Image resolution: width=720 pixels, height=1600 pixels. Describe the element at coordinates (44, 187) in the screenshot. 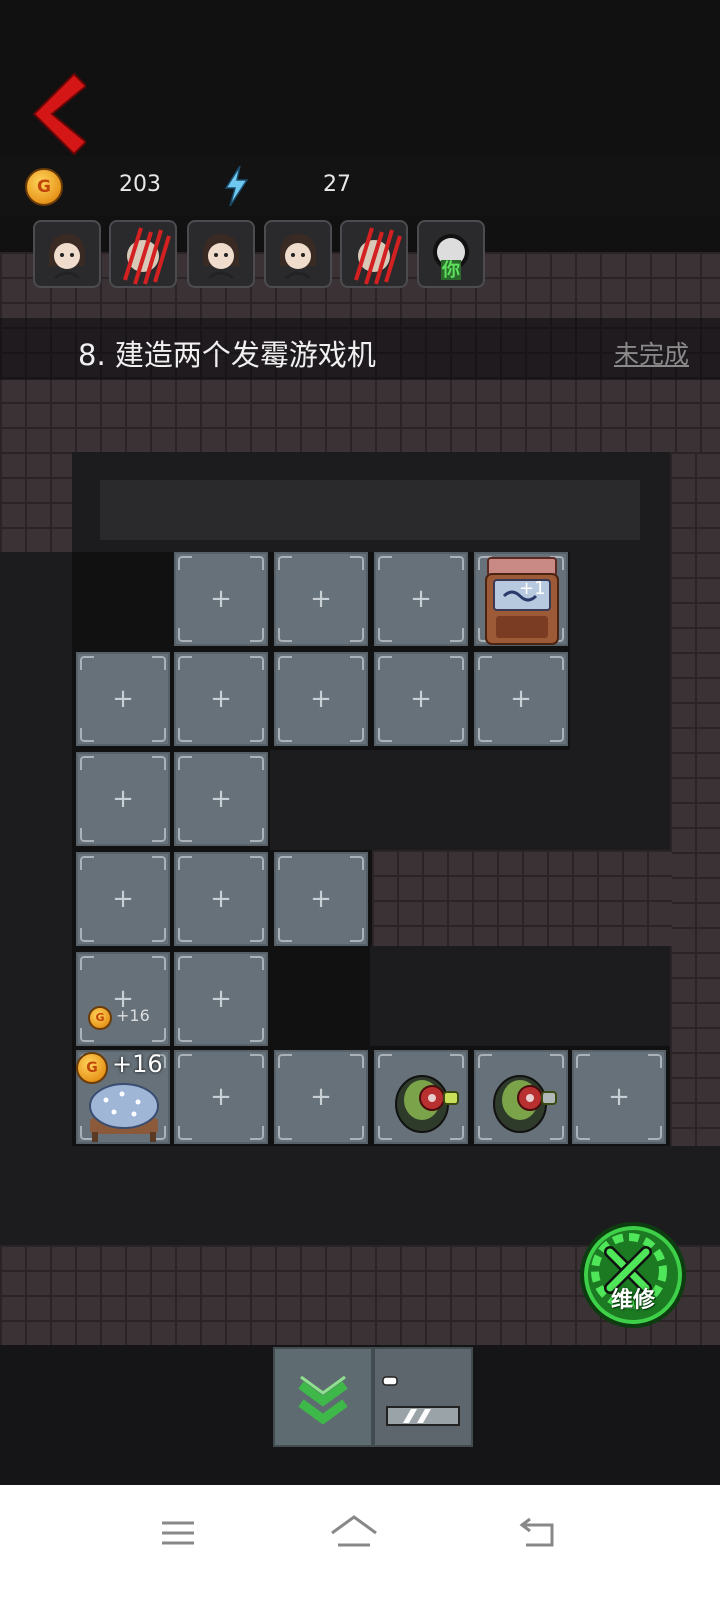

I see `coin-icon: G` at that location.